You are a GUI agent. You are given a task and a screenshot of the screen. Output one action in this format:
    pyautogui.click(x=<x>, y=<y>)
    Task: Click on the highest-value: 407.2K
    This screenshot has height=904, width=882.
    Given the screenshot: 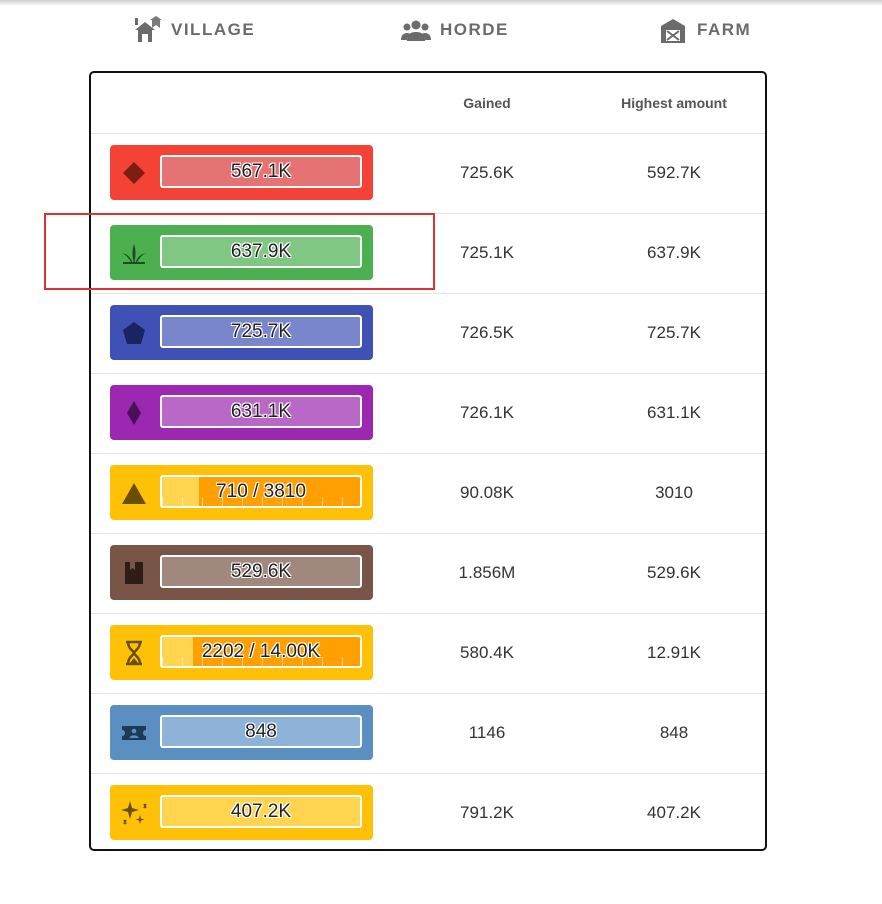 What is the action you would take?
    pyautogui.click(x=674, y=812)
    